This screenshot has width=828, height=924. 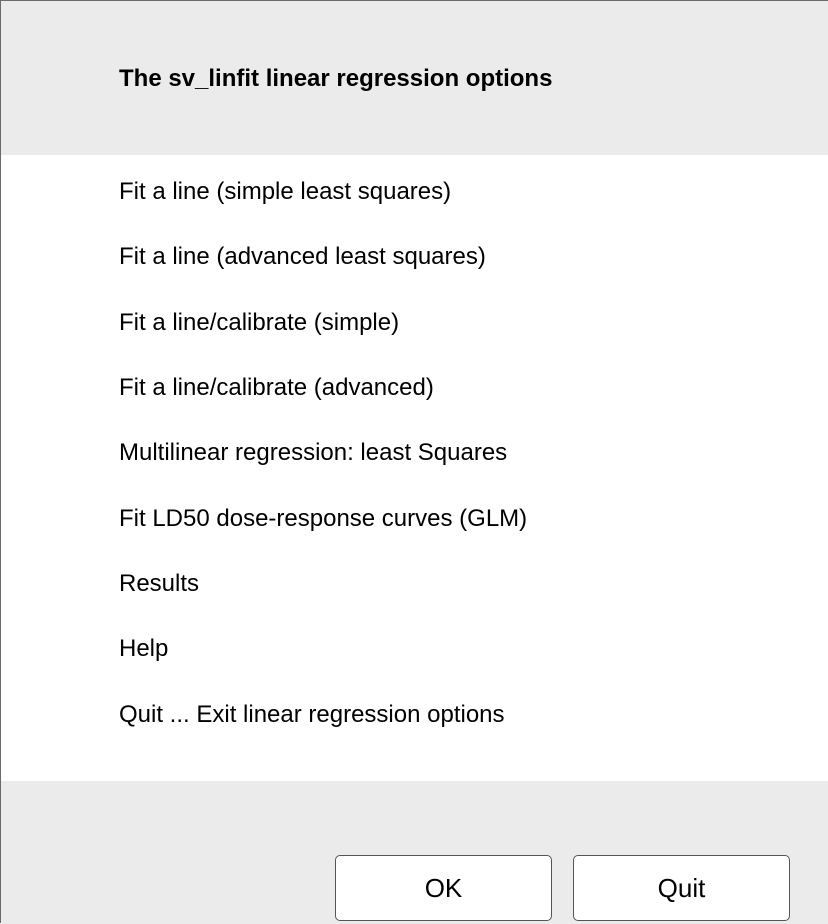 I want to click on option-results: Results, so click(x=159, y=584).